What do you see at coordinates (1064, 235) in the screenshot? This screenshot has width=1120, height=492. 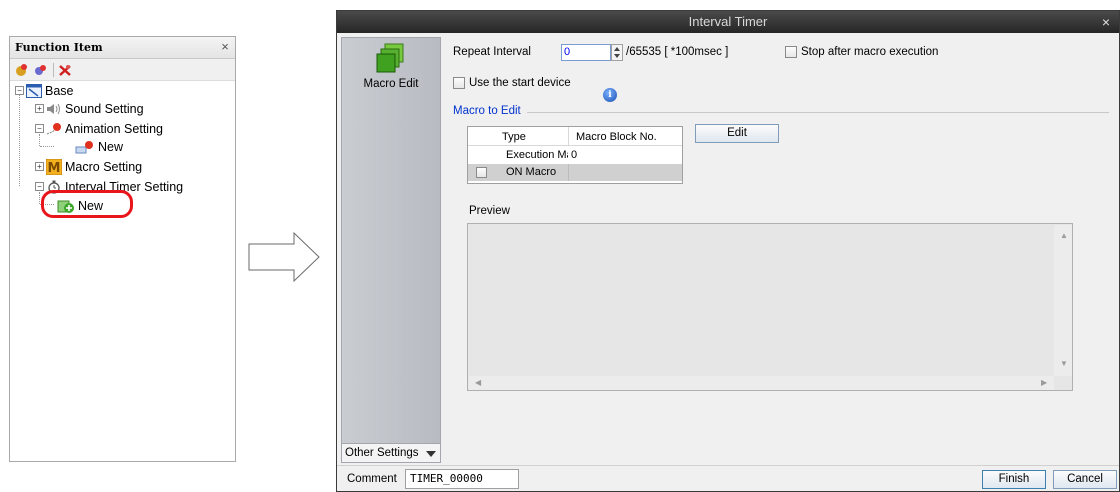 I see `scroll-up-icon: ▲` at bounding box center [1064, 235].